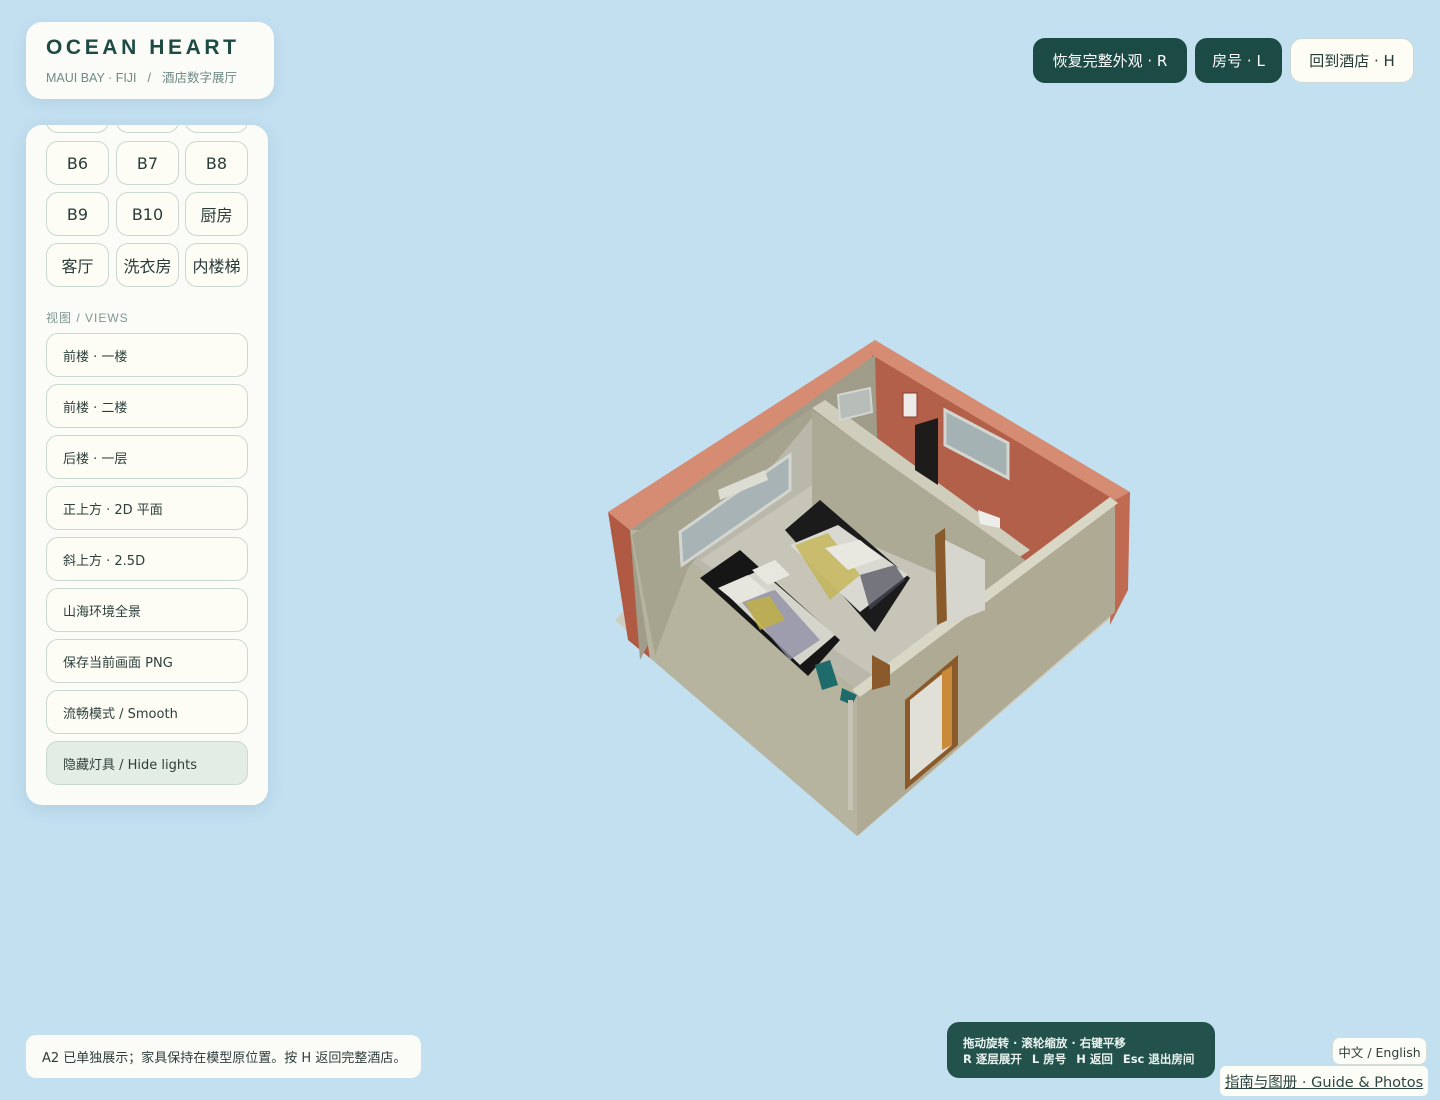  I want to click on hint-key-h: H 返回, so click(1094, 1059).